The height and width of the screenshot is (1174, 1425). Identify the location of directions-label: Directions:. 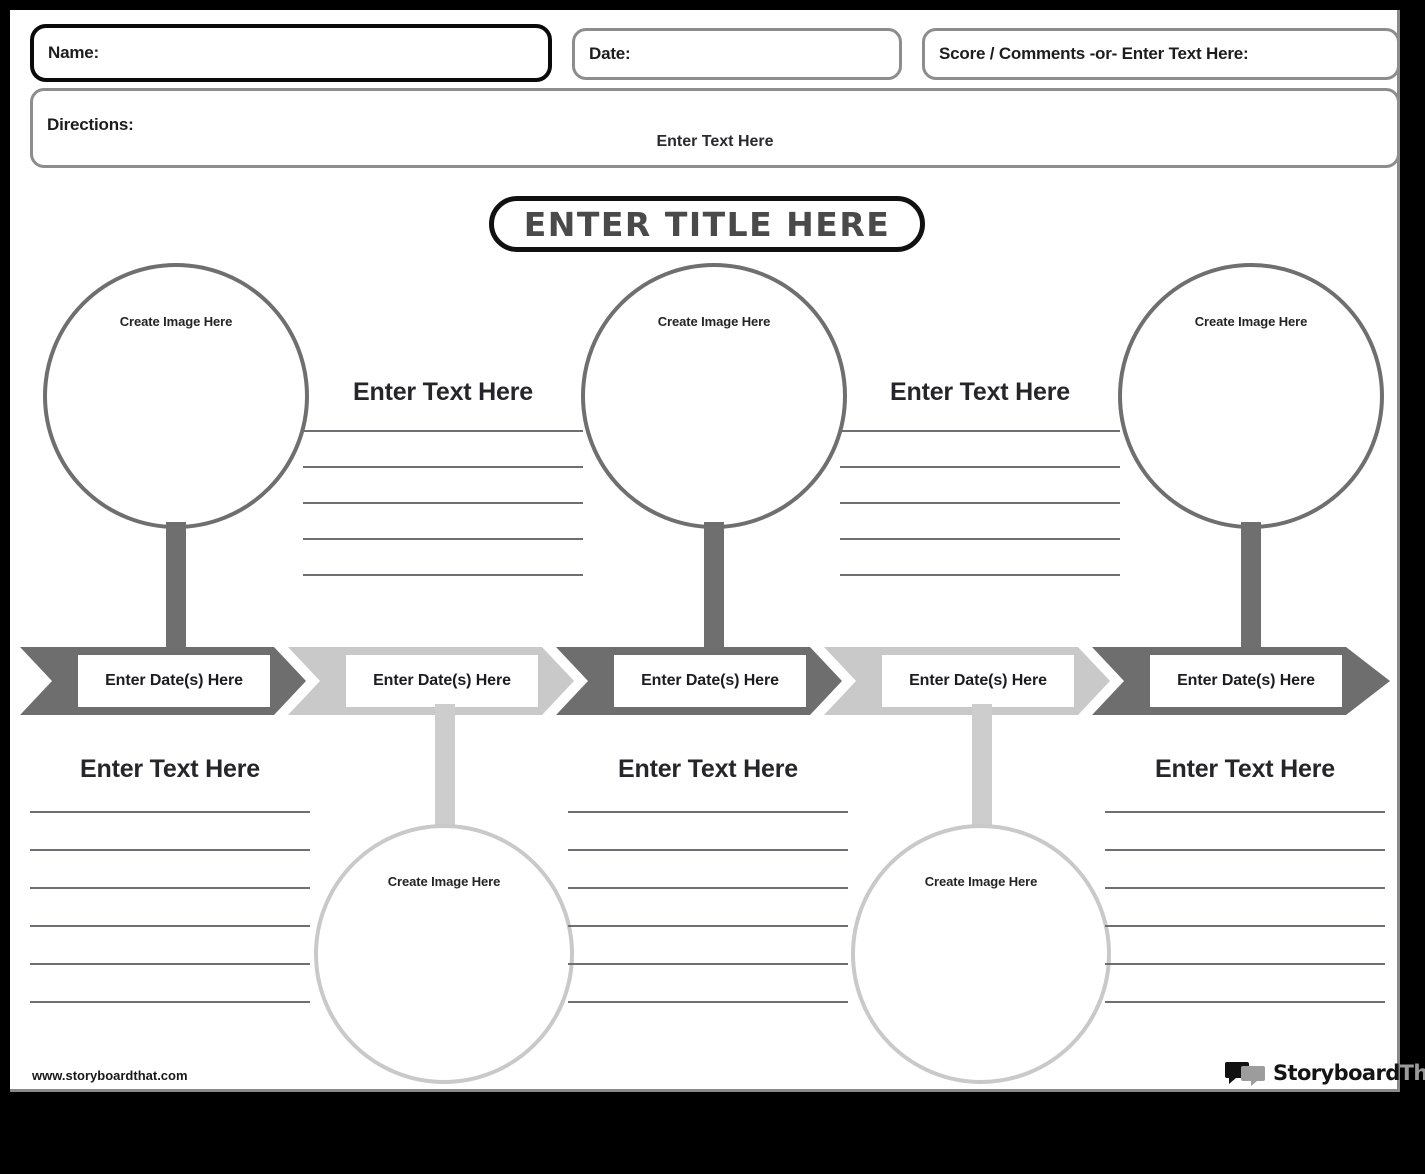
(90, 124).